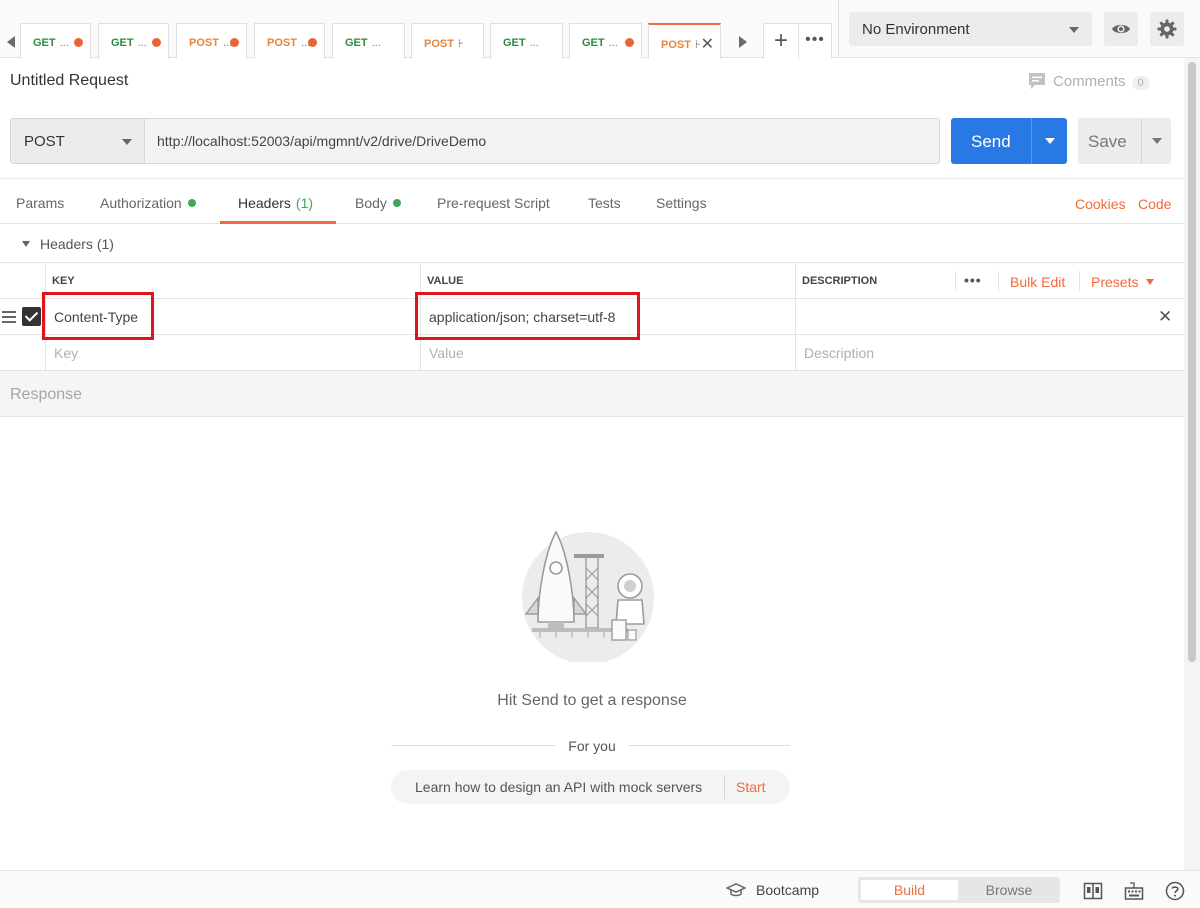  What do you see at coordinates (446, 353) in the screenshot?
I see `new-value-input: Value` at bounding box center [446, 353].